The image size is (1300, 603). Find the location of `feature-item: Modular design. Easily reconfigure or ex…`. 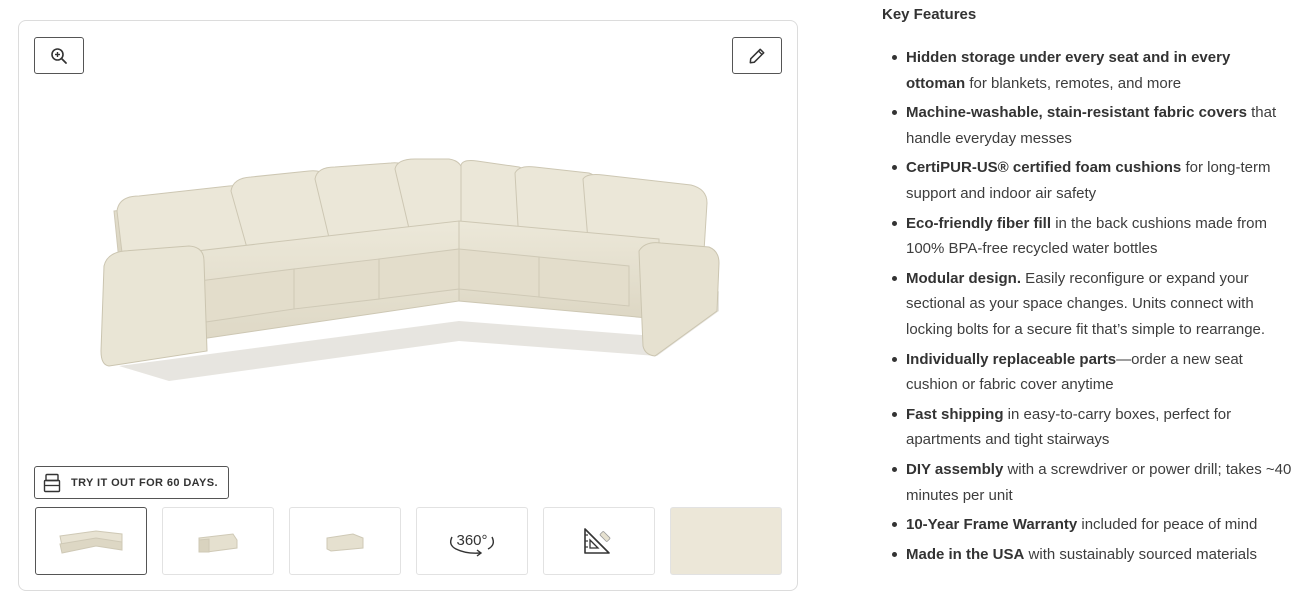

feature-item: Modular design. Easily reconfigure or ex… is located at coordinates (1087, 304).